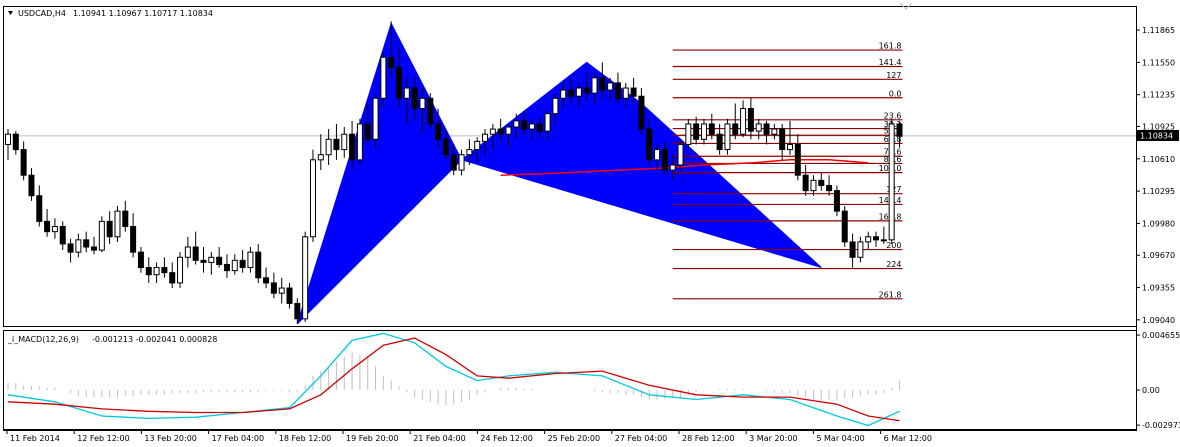 Image resolution: width=1180 pixels, height=447 pixels. Describe the element at coordinates (1158, 255) in the screenshot. I see `price-tick-label: 1.09670` at that location.